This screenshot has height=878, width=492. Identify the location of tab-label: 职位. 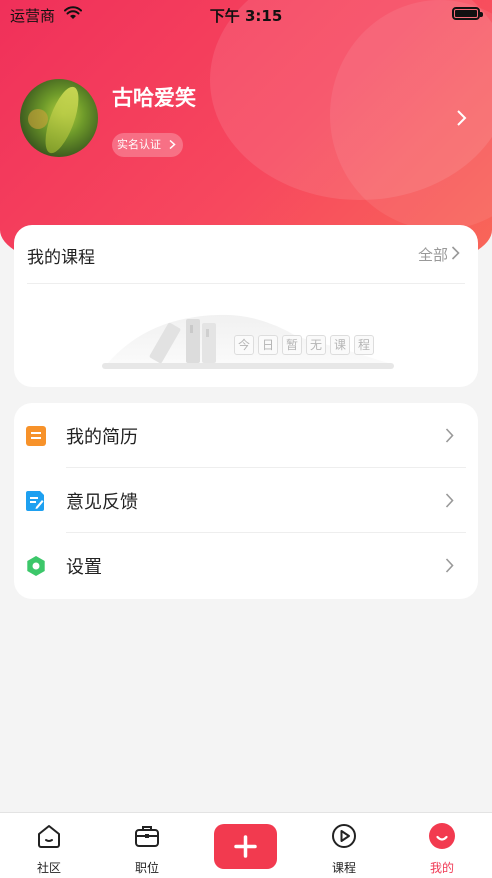
(146, 868).